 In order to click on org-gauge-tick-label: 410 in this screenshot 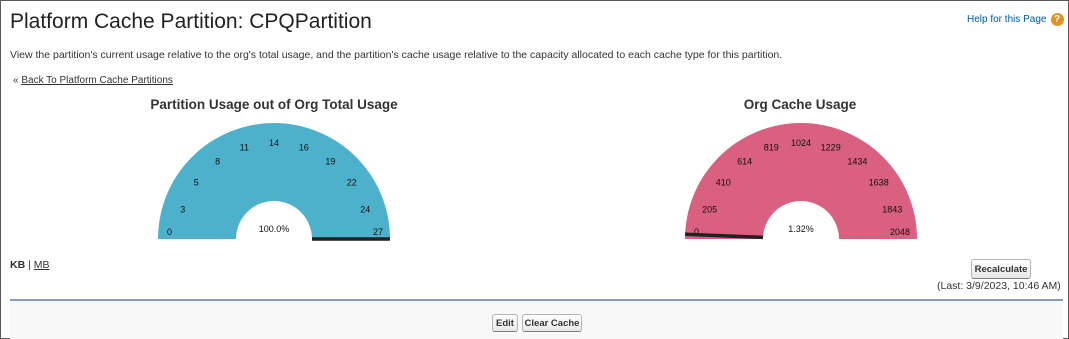, I will do `click(723, 183)`.